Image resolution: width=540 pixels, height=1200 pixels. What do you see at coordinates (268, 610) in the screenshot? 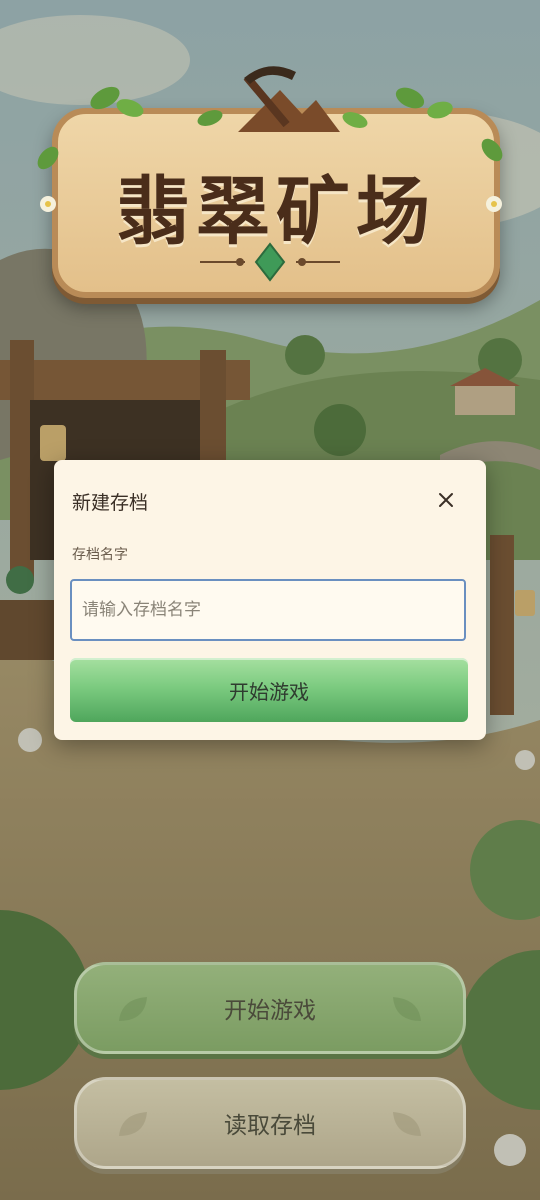
I see `save-name-input` at bounding box center [268, 610].